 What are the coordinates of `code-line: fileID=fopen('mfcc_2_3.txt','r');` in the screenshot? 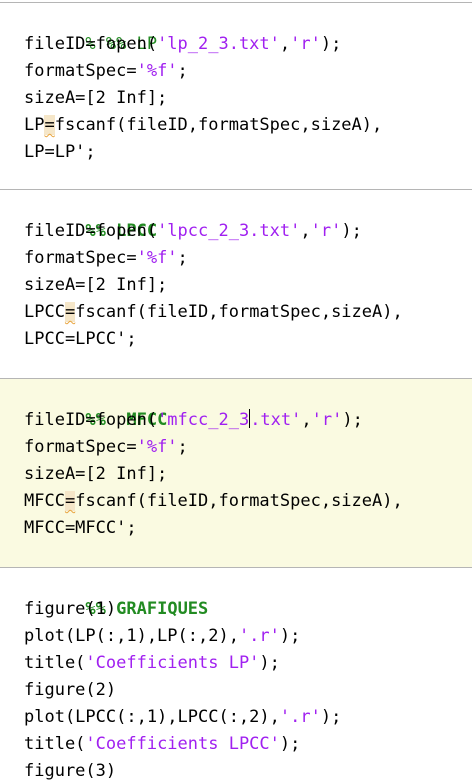 It's located at (193, 420).